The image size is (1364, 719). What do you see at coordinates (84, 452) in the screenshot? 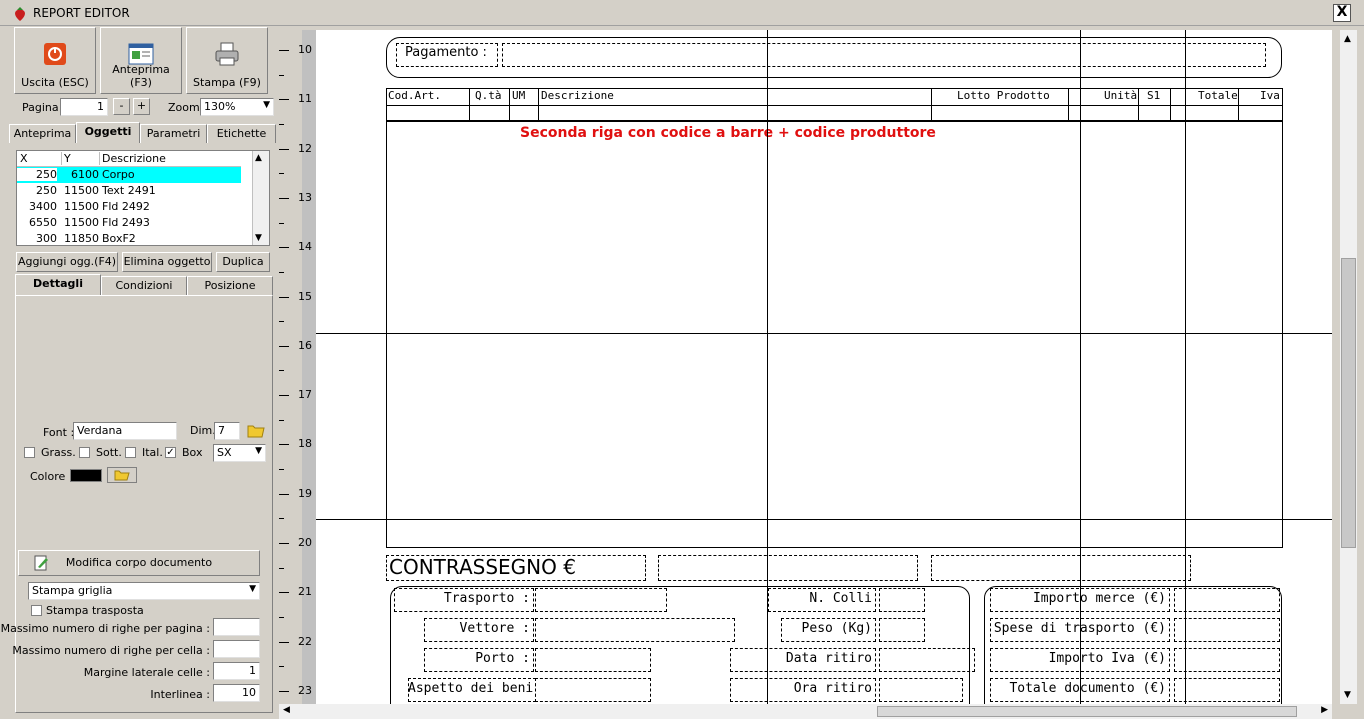
I see `underline-checkbox` at bounding box center [84, 452].